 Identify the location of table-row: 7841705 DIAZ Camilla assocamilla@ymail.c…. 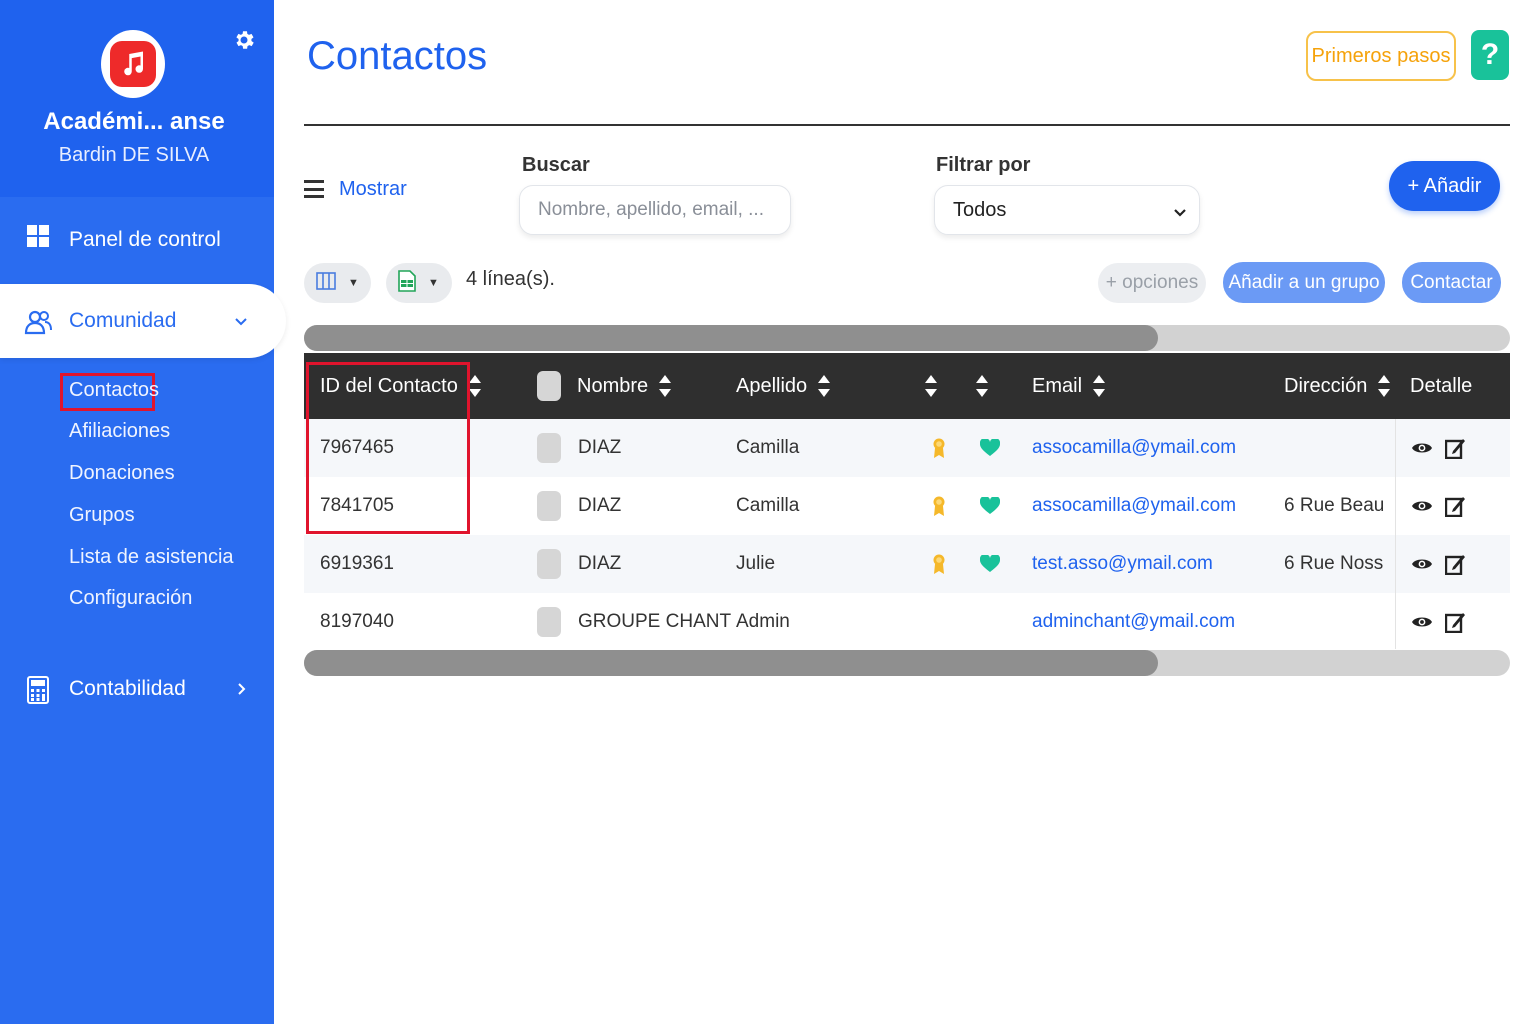
(907, 506).